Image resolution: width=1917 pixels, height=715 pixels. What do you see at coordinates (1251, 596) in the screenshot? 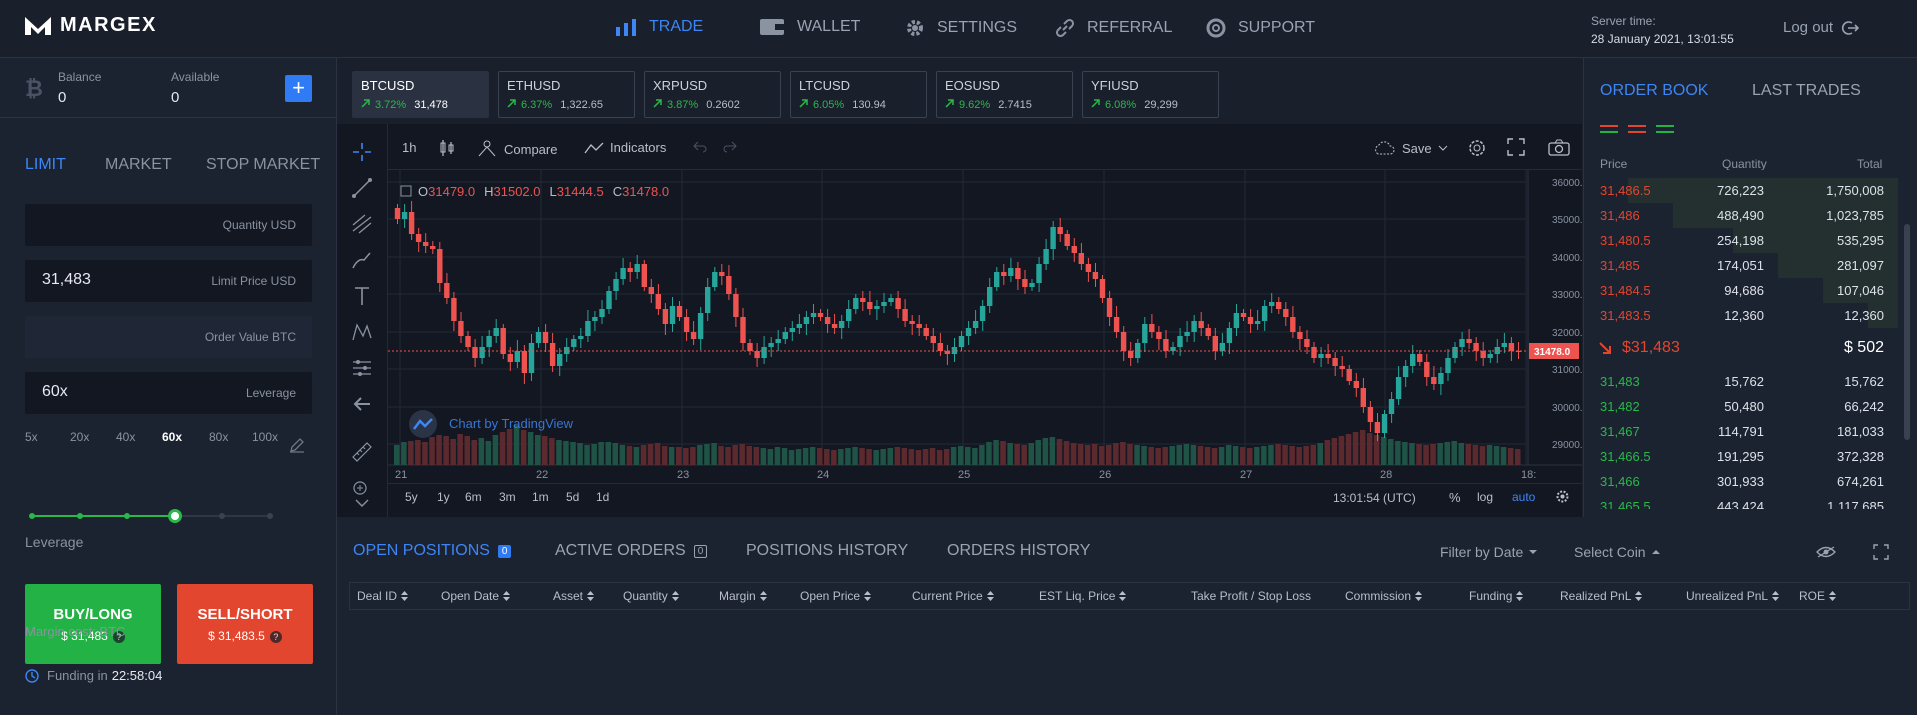
I see `column-take-profit-stop-loss: Take Profit / Stop Loss` at bounding box center [1251, 596].